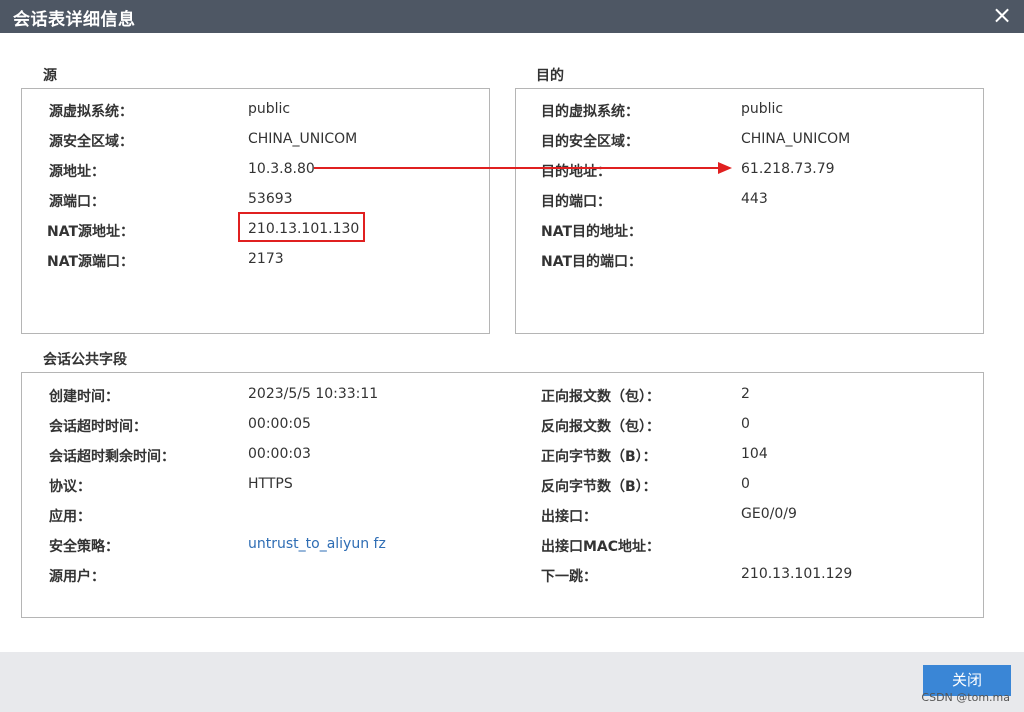  I want to click on forward-bytes-label: 正向字节数（B）：, so click(599, 457).